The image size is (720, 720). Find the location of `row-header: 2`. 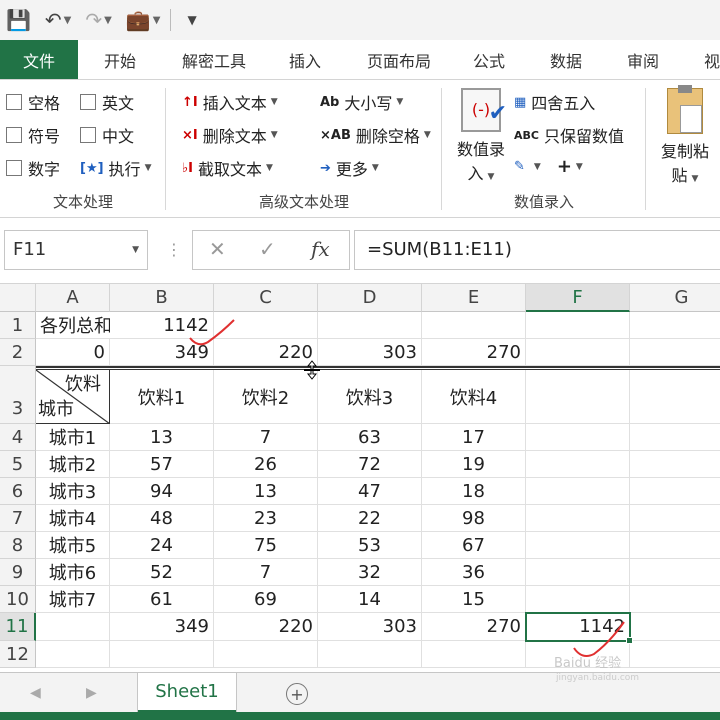

row-header: 2 is located at coordinates (18, 352).